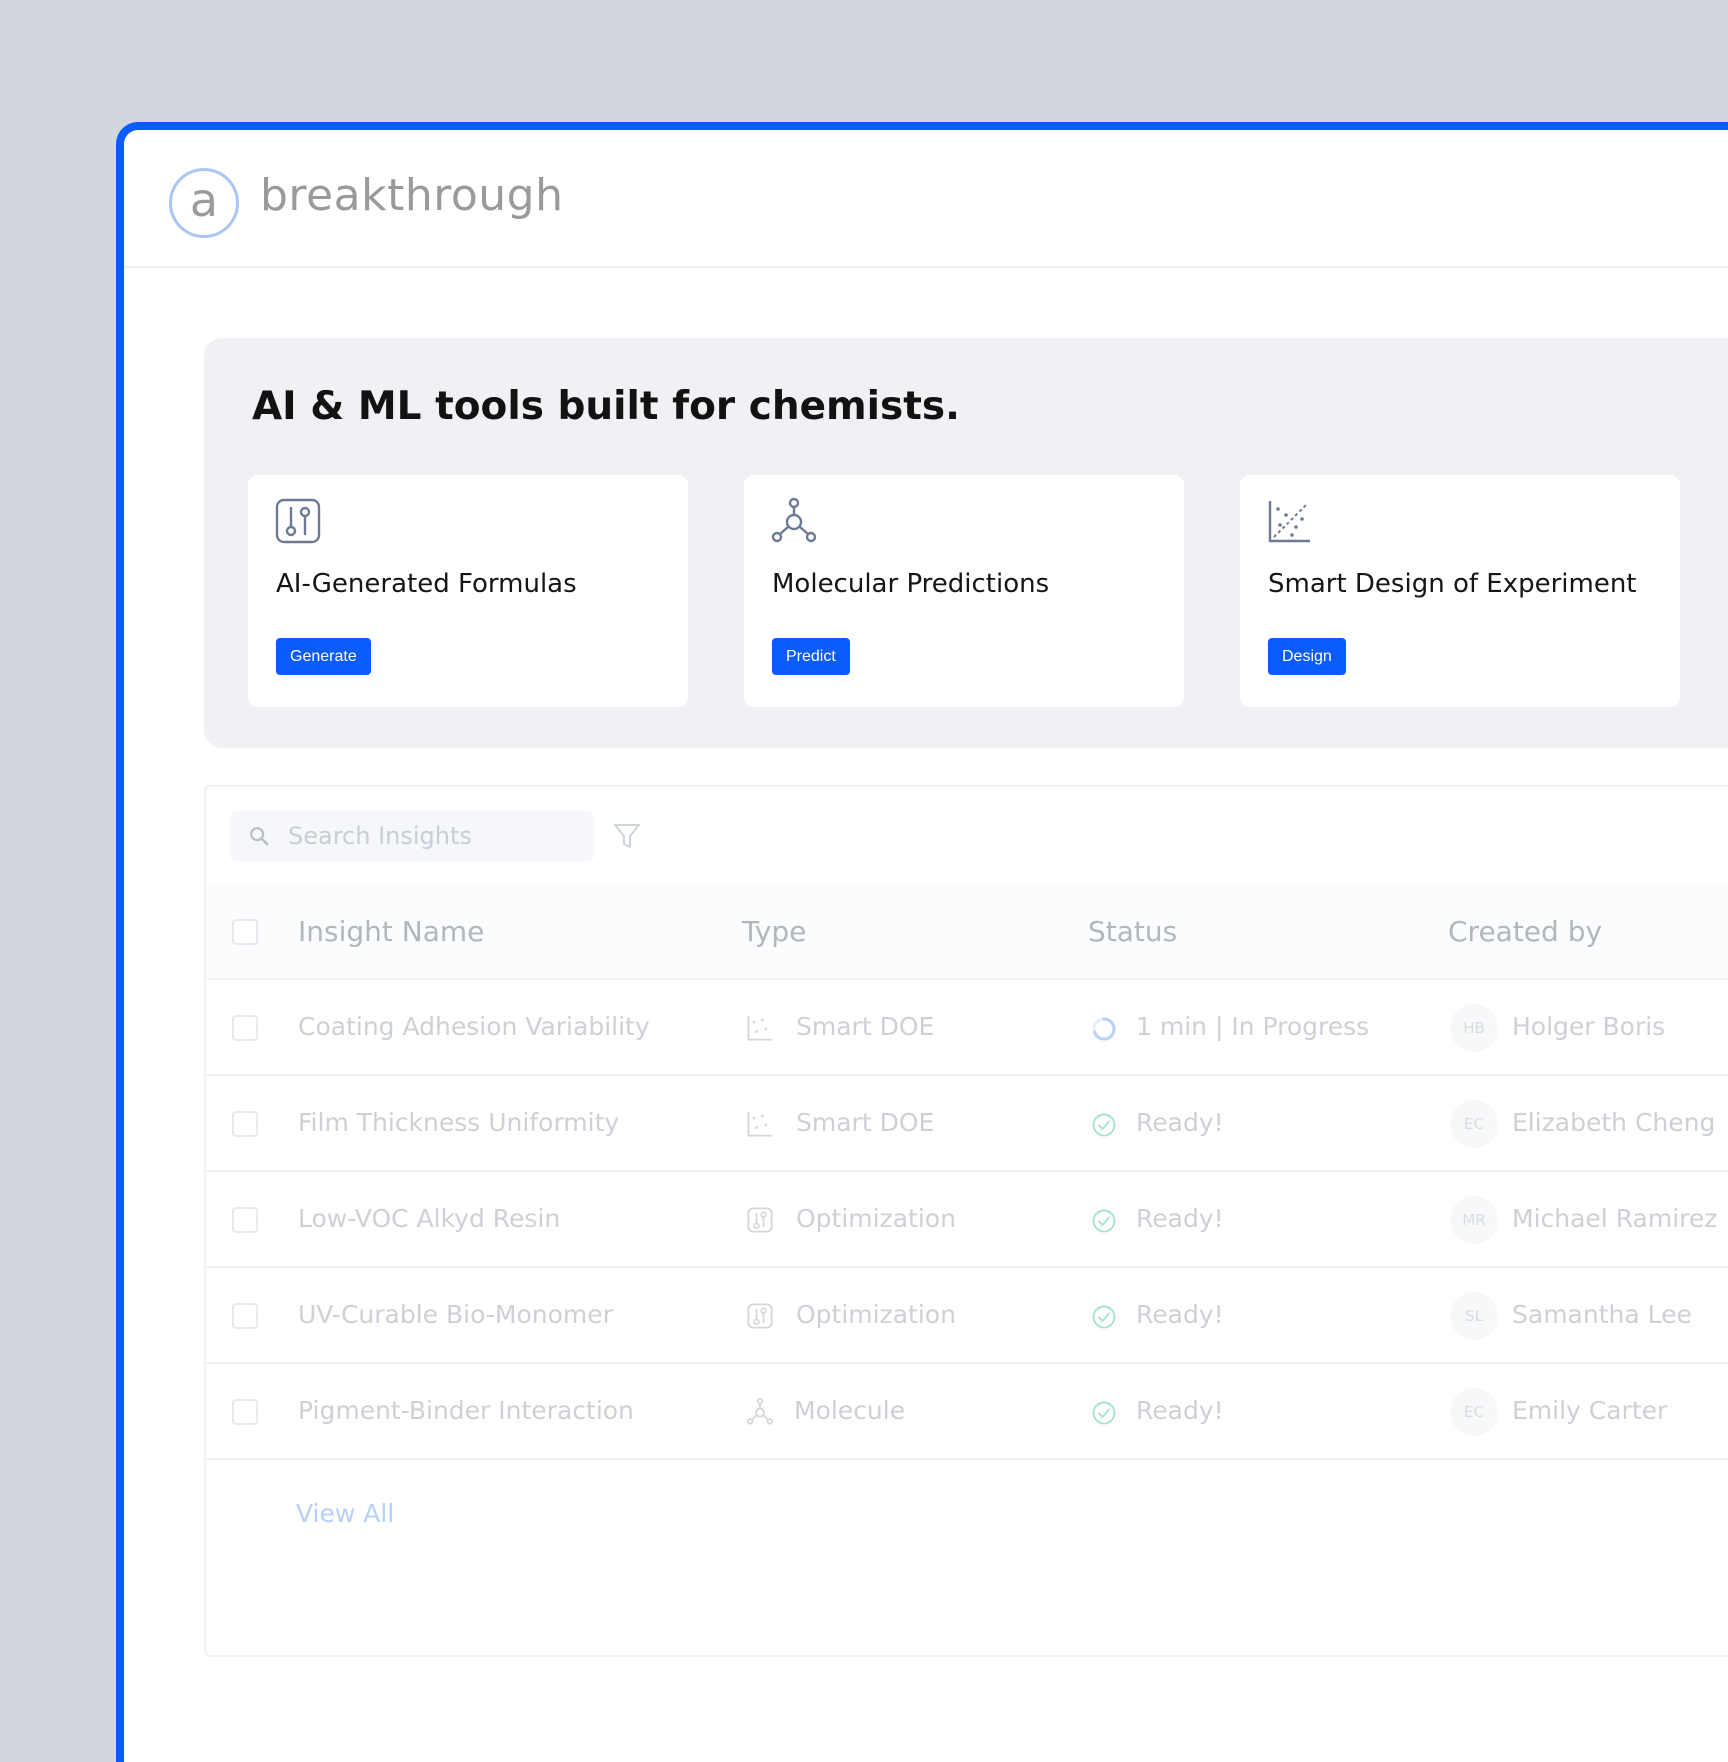 The width and height of the screenshot is (1728, 1762). Describe the element at coordinates (412, 195) in the screenshot. I see `brand-name: breakthrough` at that location.